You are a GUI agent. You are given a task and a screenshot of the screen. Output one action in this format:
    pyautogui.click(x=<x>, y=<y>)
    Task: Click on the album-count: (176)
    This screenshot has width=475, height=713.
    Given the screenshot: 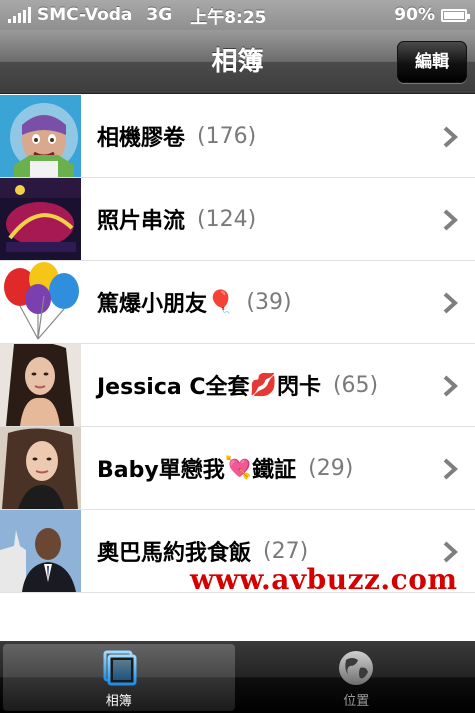 What is the action you would take?
    pyautogui.click(x=227, y=136)
    